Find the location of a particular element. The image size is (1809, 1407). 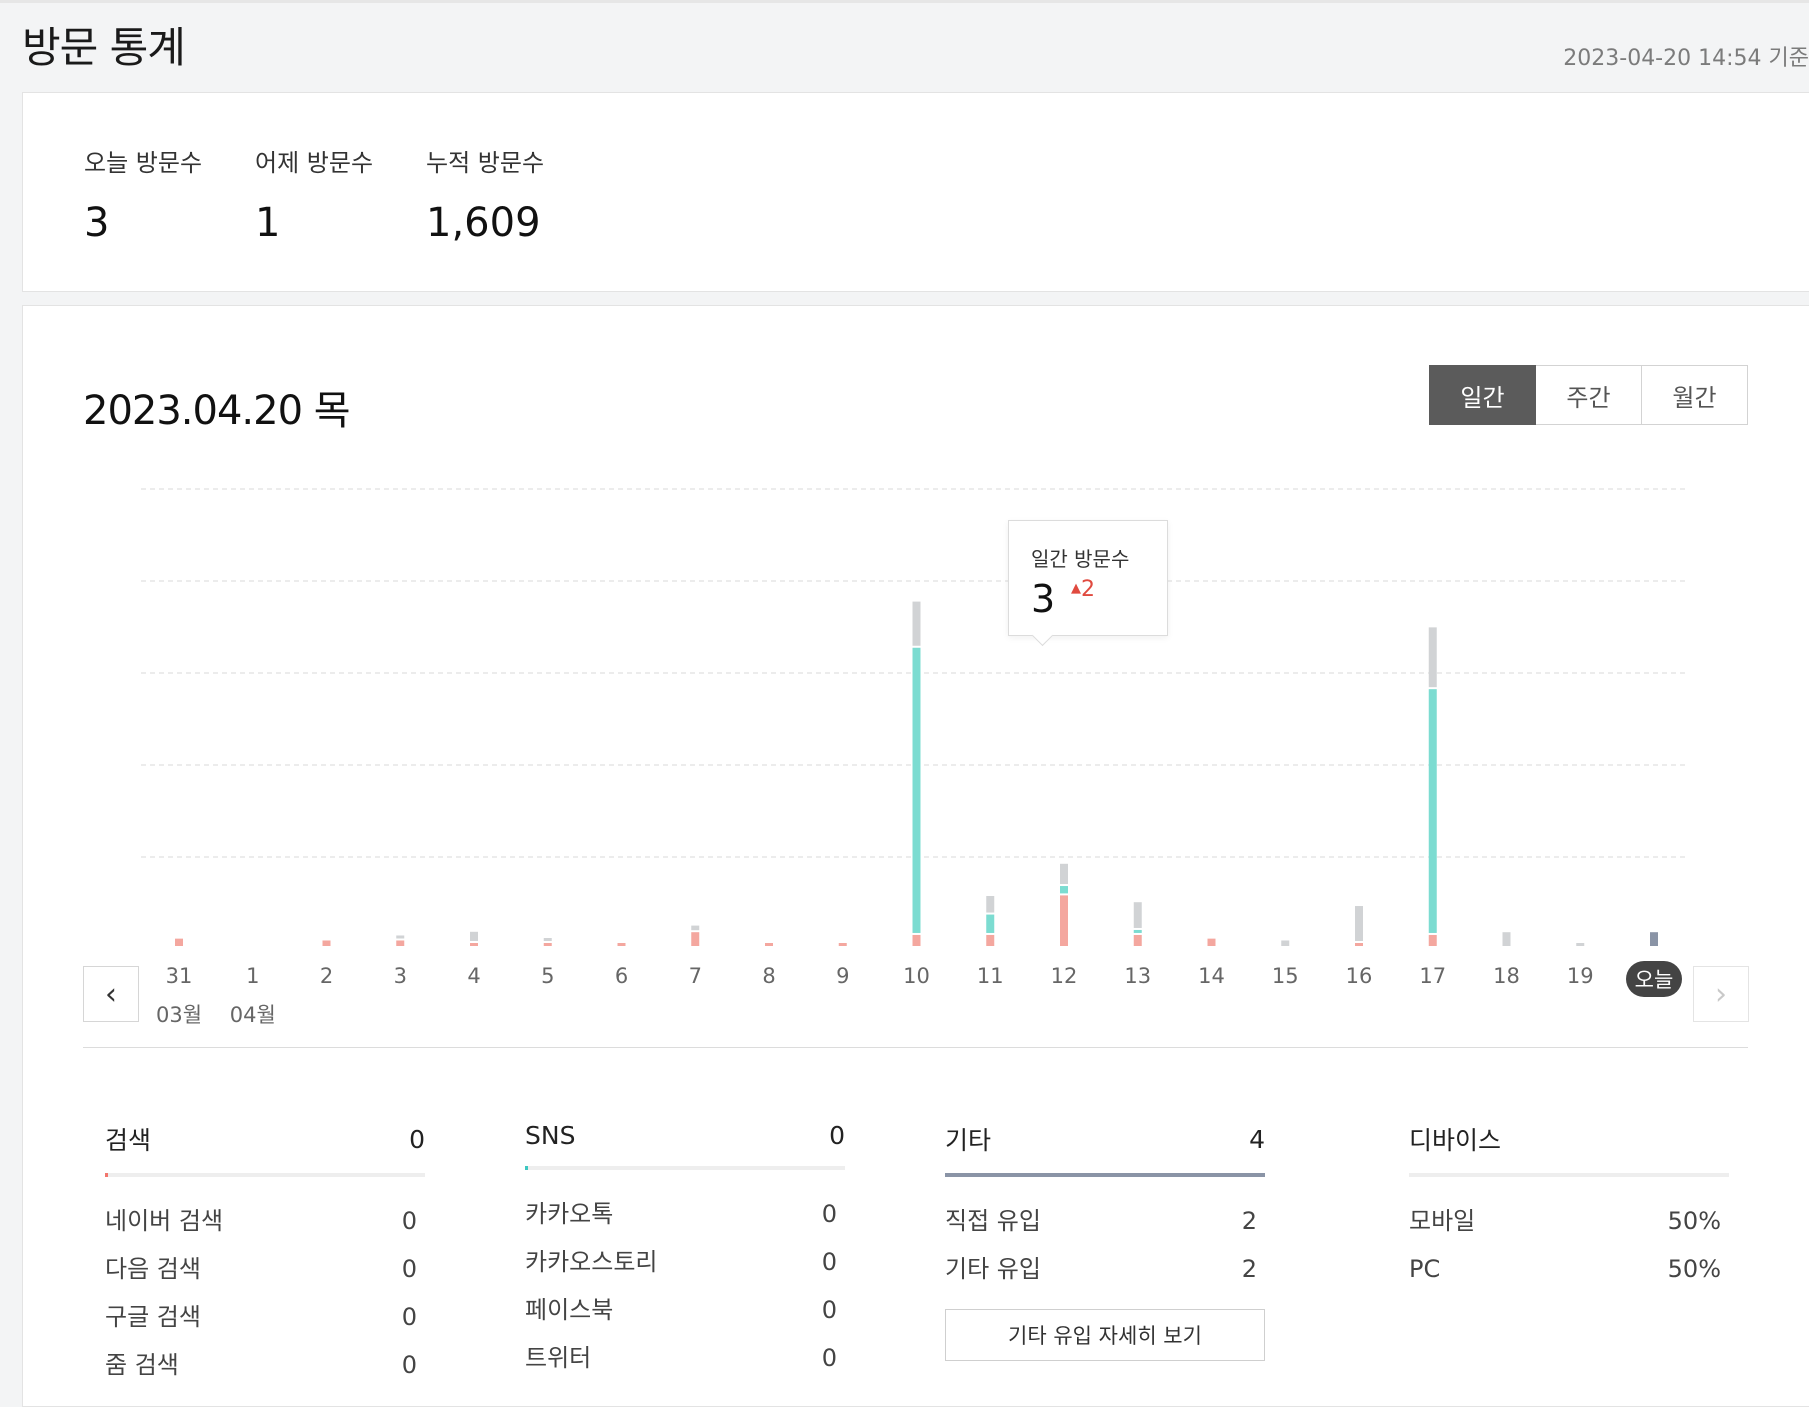

stat-label: 오늘 방문수 is located at coordinates (143, 163).